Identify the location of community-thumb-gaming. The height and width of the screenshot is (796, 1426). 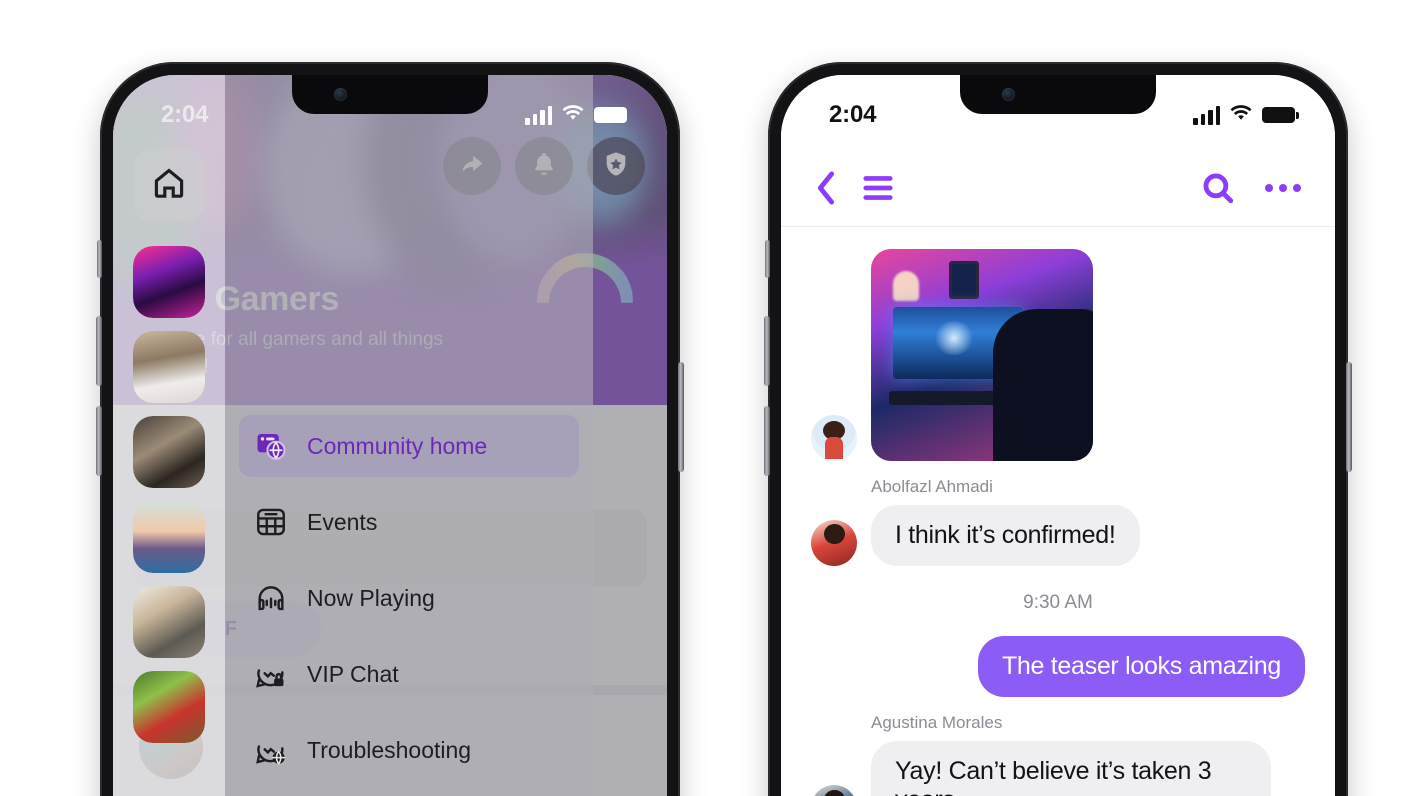
(169, 282).